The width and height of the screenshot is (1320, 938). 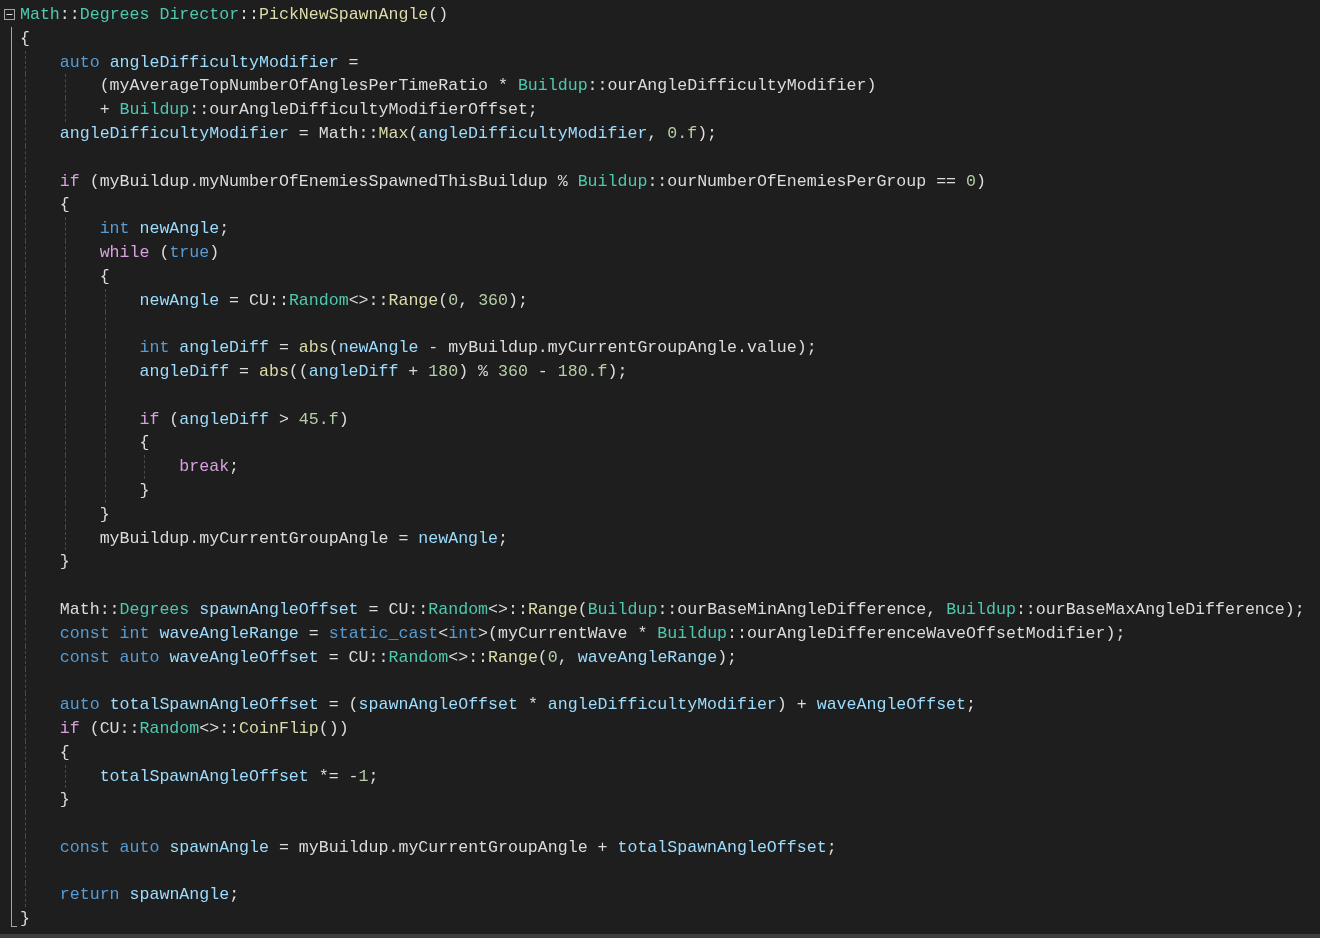 What do you see at coordinates (164, 229) in the screenshot?
I see `code-line: int newAngle;` at bounding box center [164, 229].